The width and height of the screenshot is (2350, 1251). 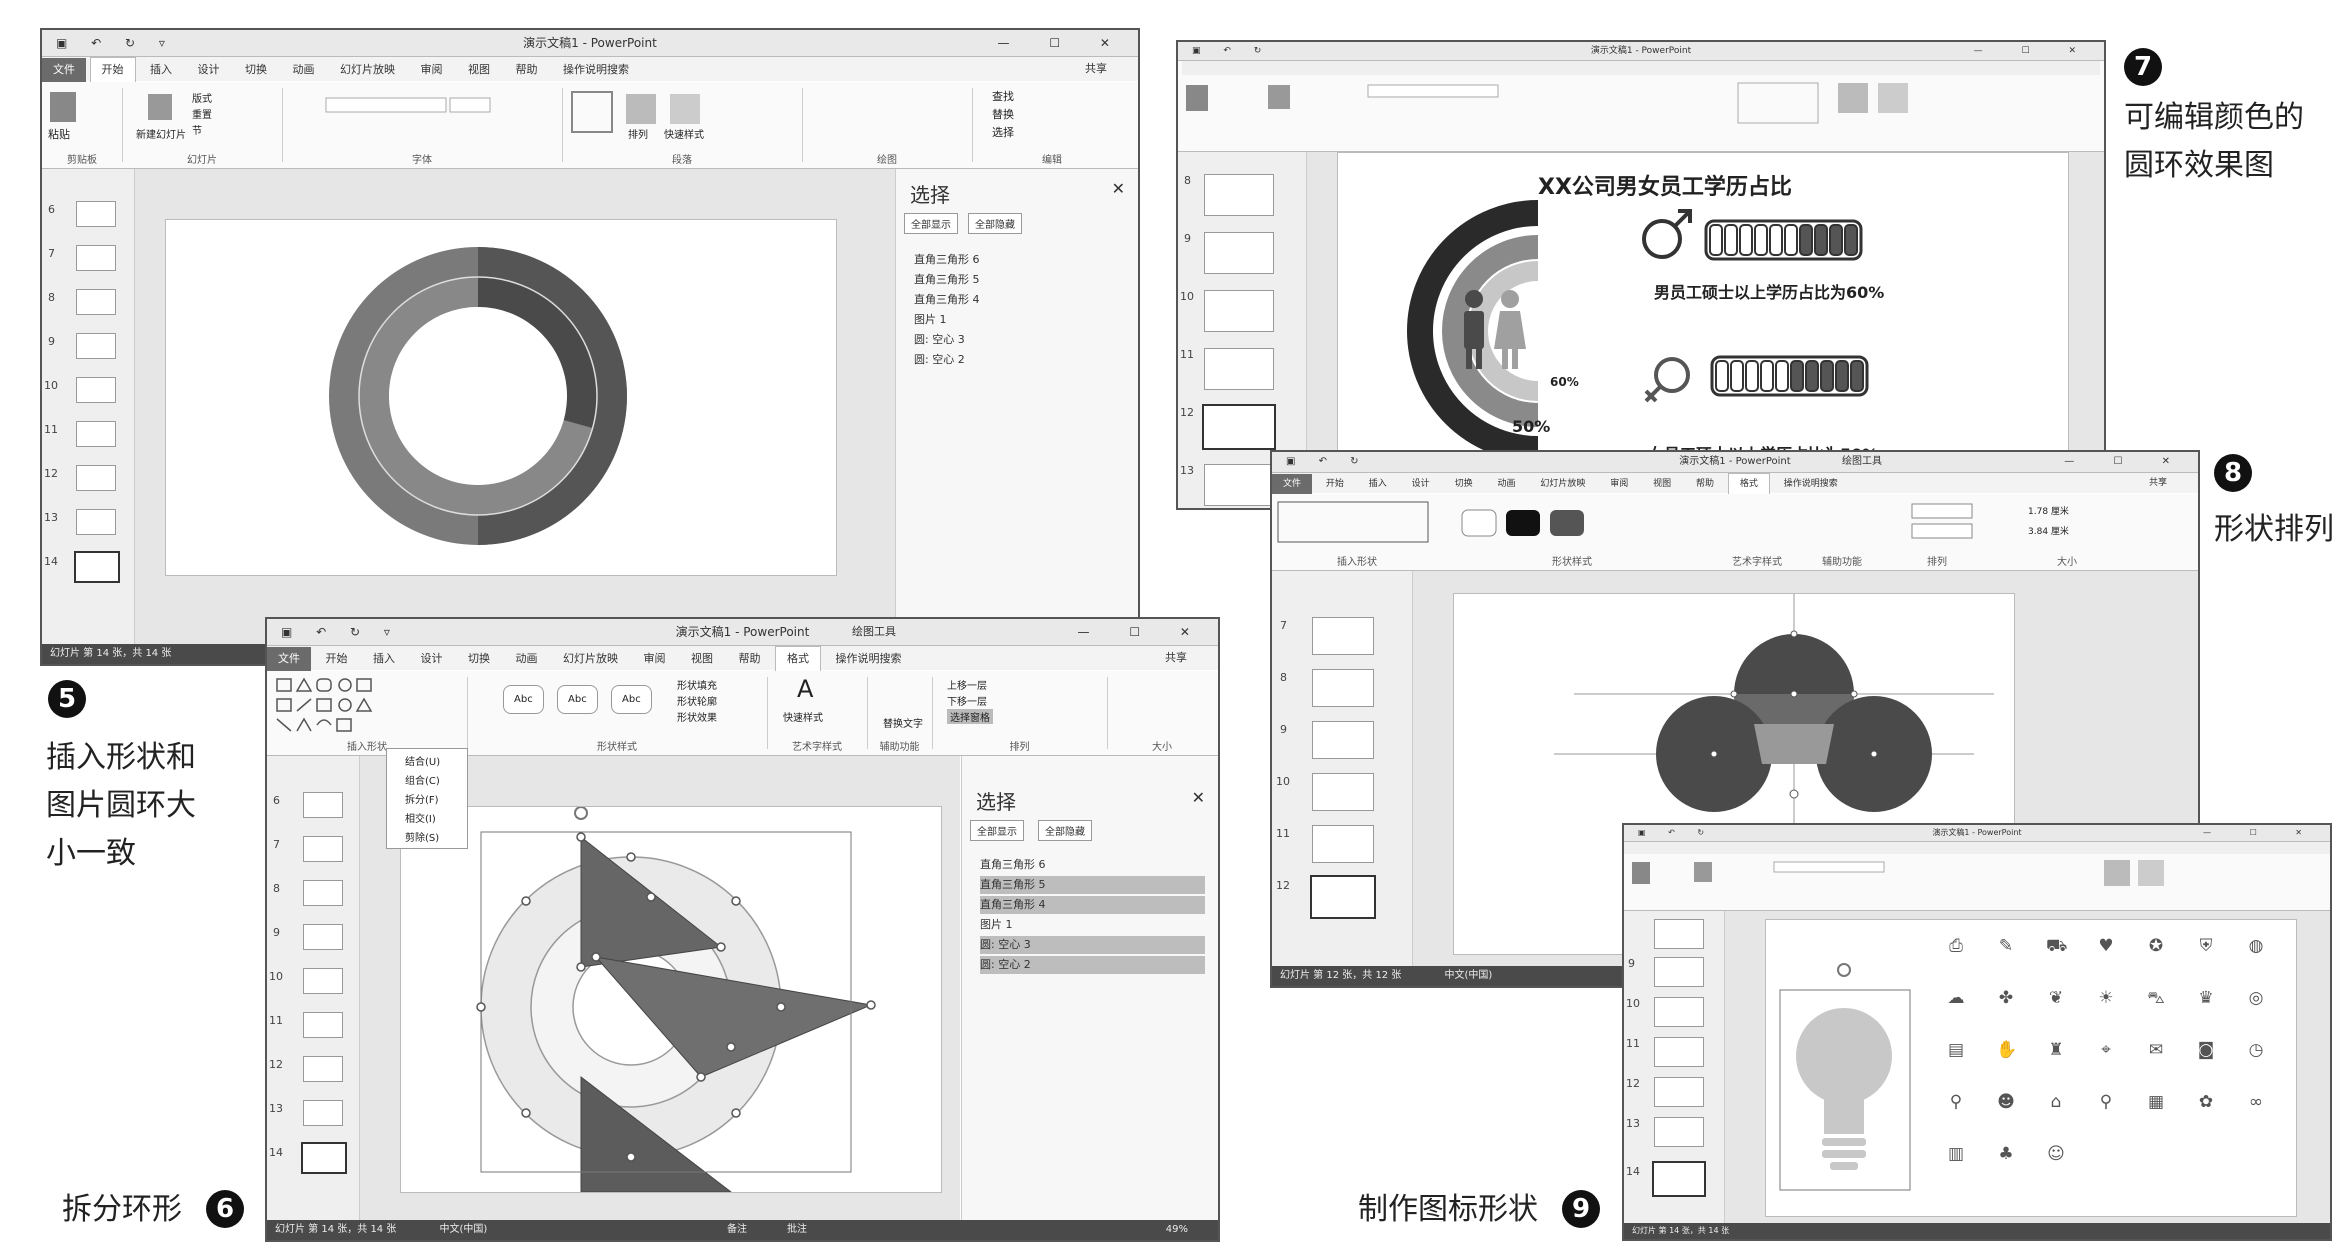 I want to click on pane-close-icon: ✕, so click(x=1118, y=188).